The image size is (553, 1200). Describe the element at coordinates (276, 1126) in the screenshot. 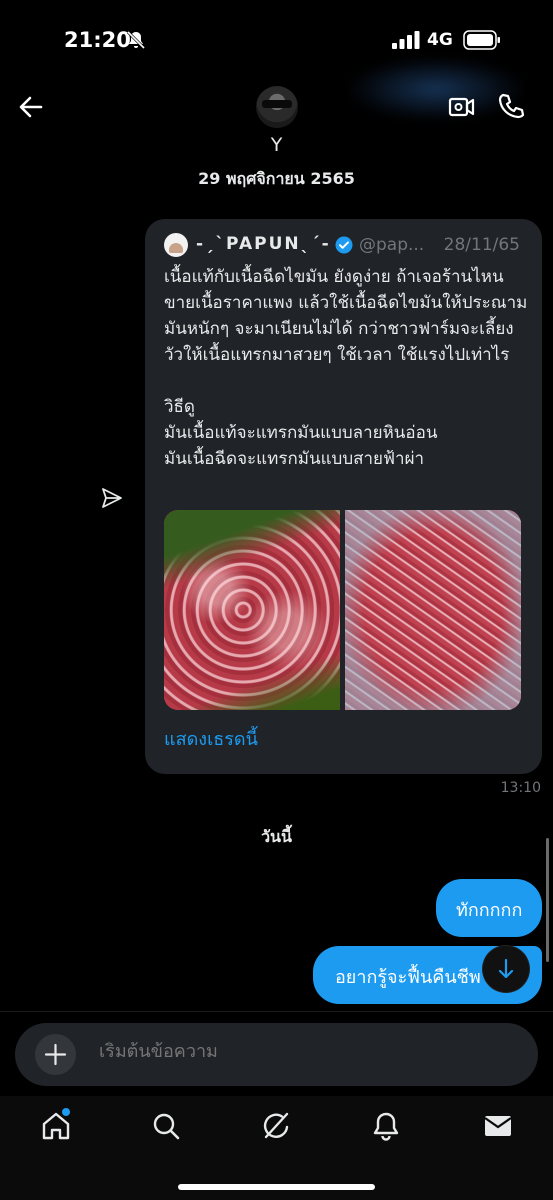

I see `grok-icon` at that location.